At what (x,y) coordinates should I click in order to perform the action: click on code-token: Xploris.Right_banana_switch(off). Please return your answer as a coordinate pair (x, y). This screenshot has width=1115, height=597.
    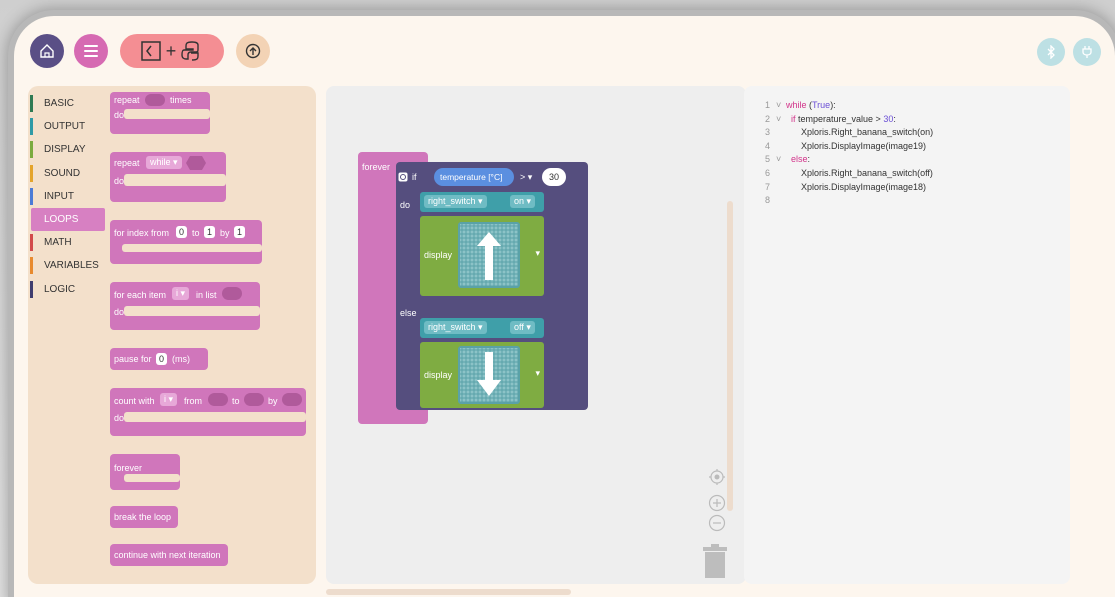
    Looking at the image, I should click on (859, 173).